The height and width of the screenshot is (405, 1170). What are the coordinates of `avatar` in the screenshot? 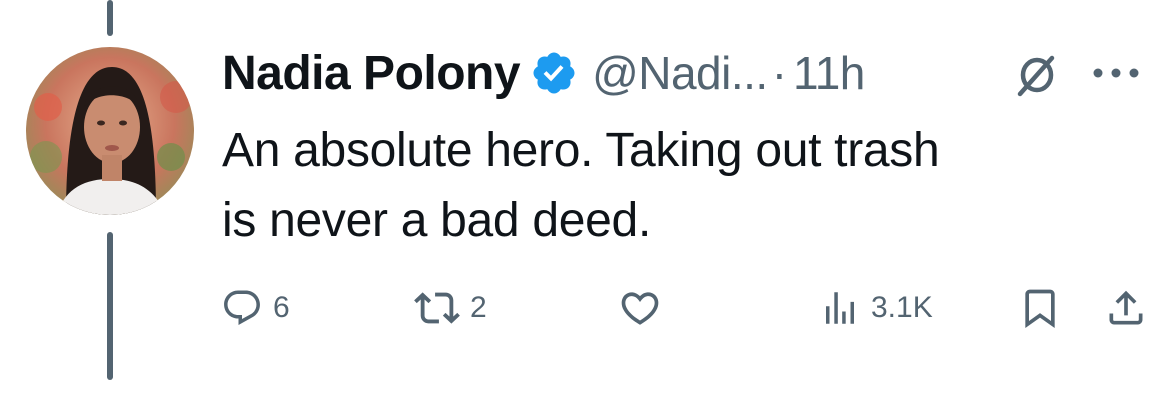 It's located at (110, 131).